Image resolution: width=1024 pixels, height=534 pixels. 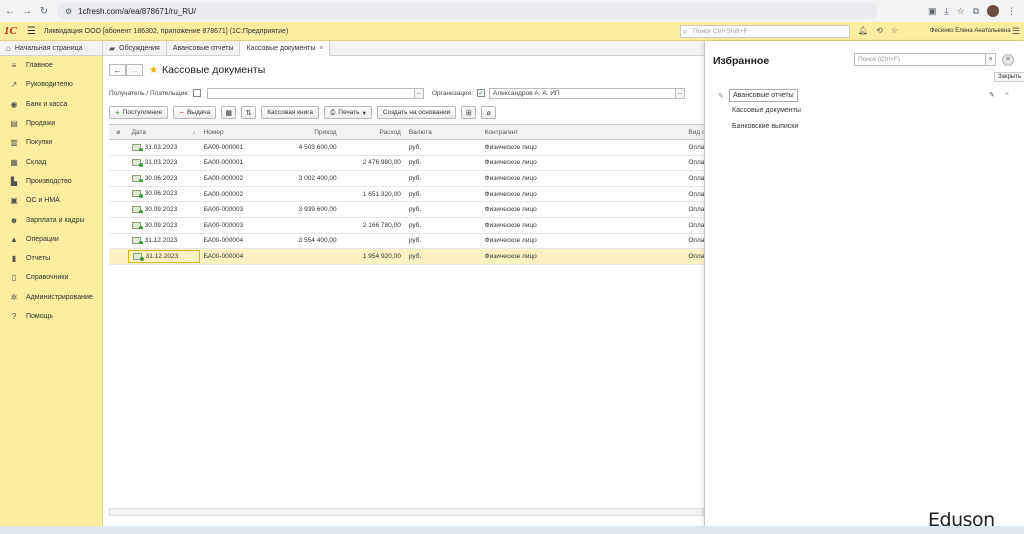 I want to click on favorite-item: Банковские выписки, so click(x=765, y=127).